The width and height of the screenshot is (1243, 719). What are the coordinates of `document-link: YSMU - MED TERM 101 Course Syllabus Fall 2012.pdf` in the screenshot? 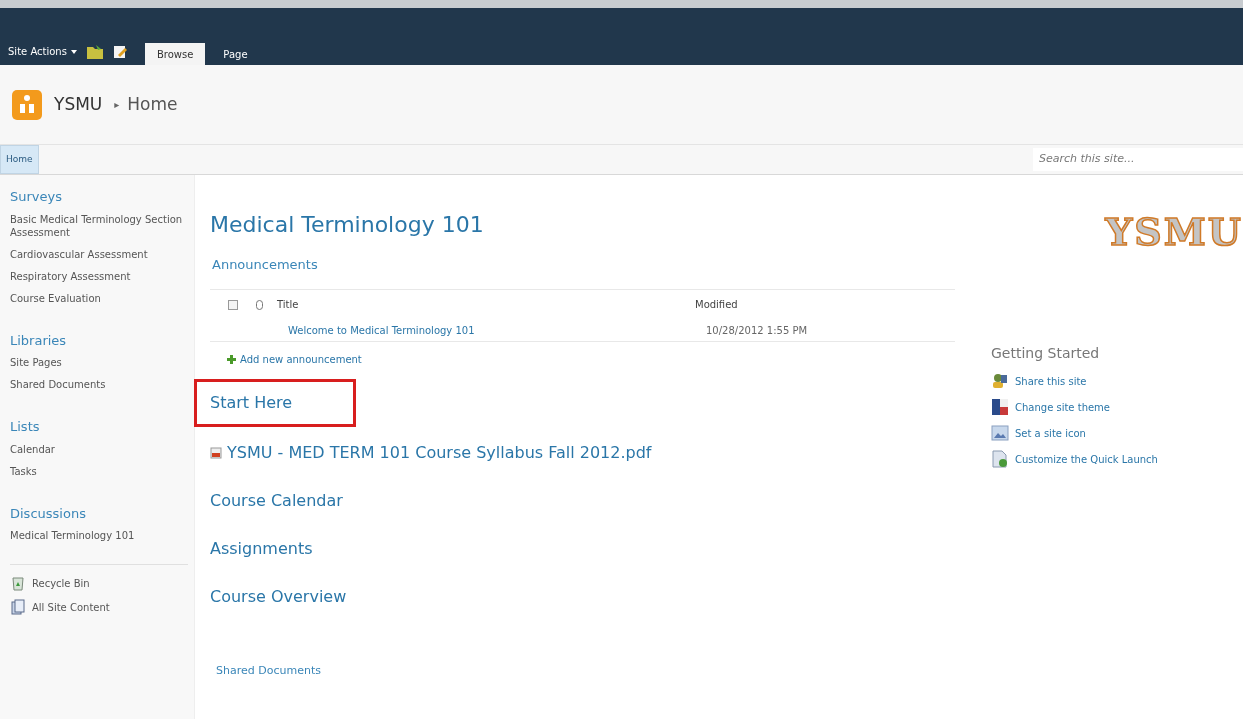 It's located at (439, 452).